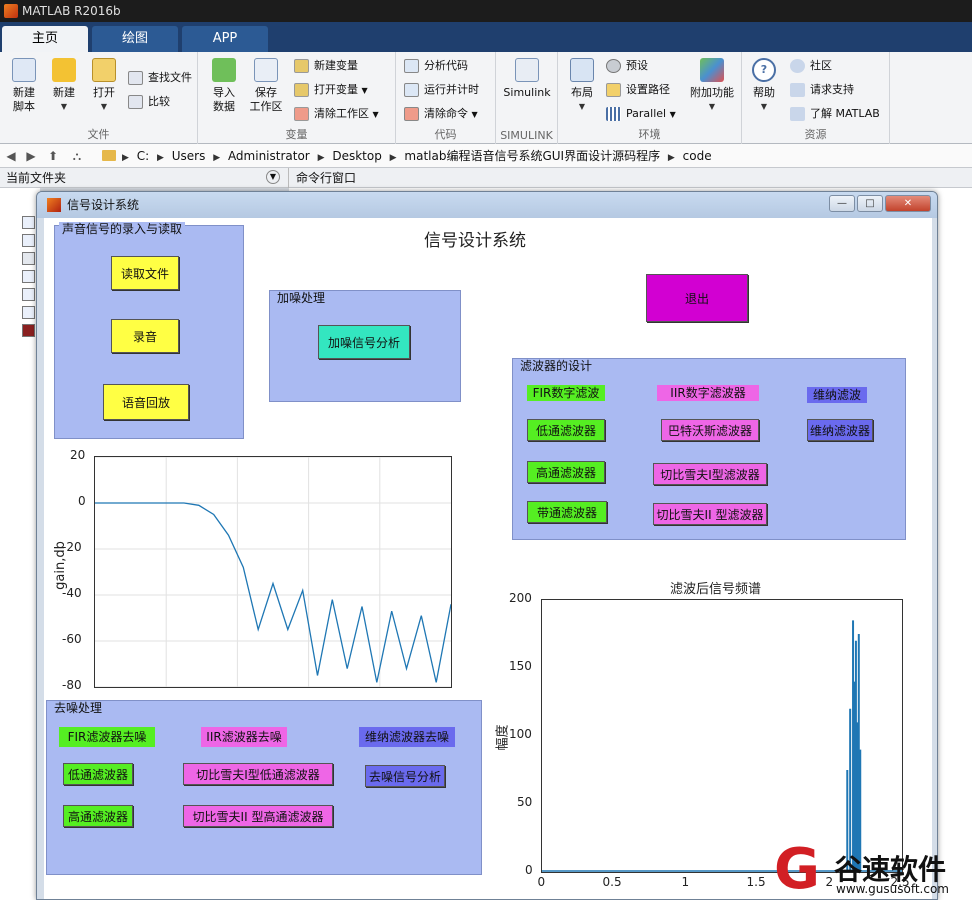  What do you see at coordinates (527, 70) in the screenshot?
I see `simulink-icon` at bounding box center [527, 70].